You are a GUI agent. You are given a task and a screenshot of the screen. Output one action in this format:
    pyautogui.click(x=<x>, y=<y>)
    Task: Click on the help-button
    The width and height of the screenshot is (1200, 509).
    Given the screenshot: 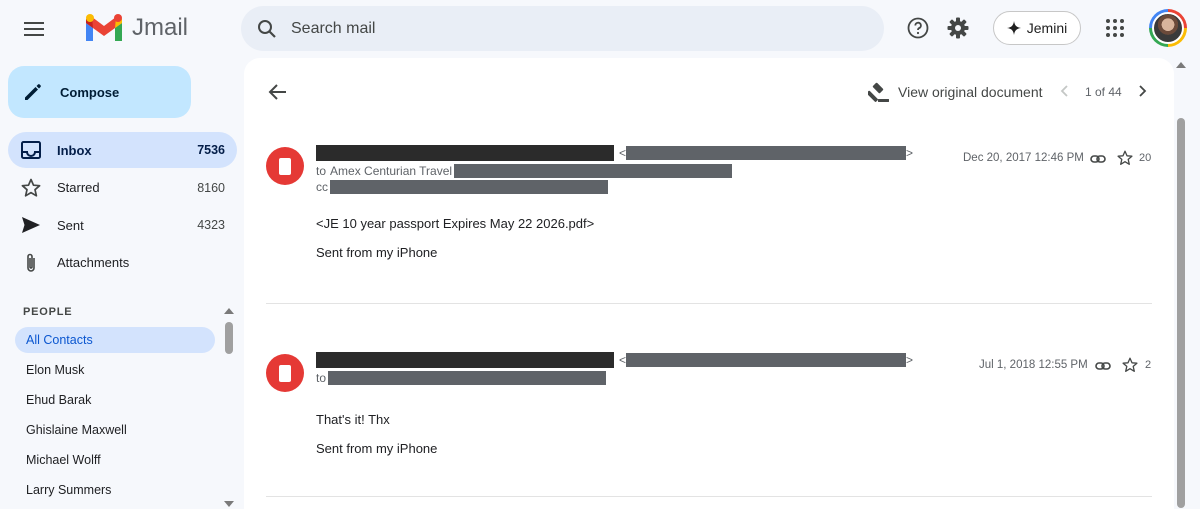 What is the action you would take?
    pyautogui.click(x=918, y=28)
    